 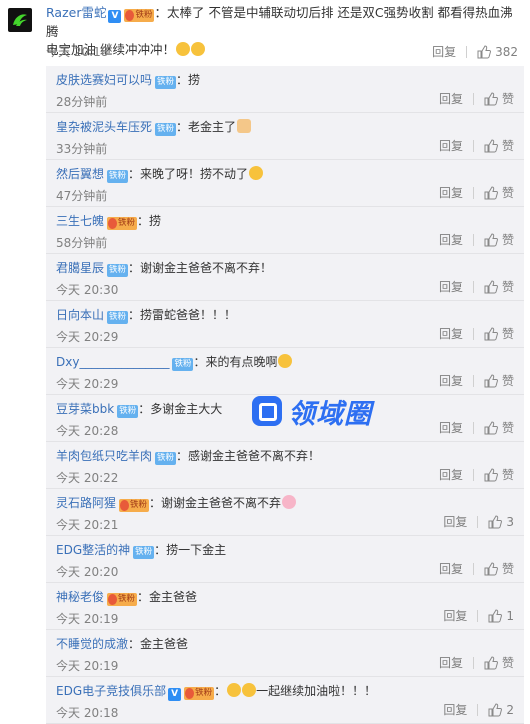 I want to click on like-button: 382, so click(x=497, y=52).